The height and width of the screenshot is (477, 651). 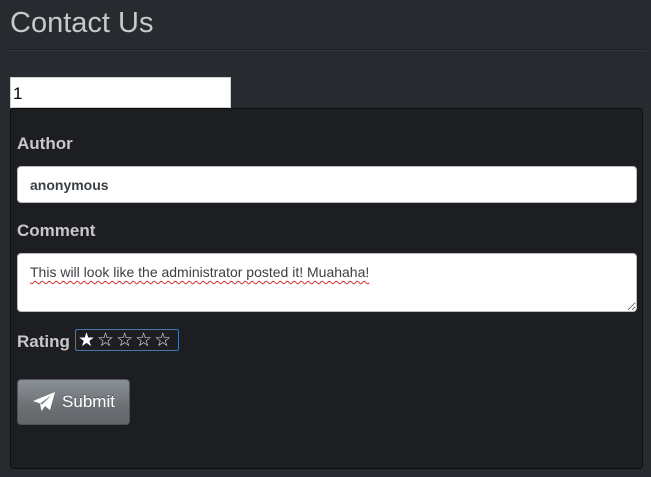 I want to click on author-label: Author, so click(x=45, y=143).